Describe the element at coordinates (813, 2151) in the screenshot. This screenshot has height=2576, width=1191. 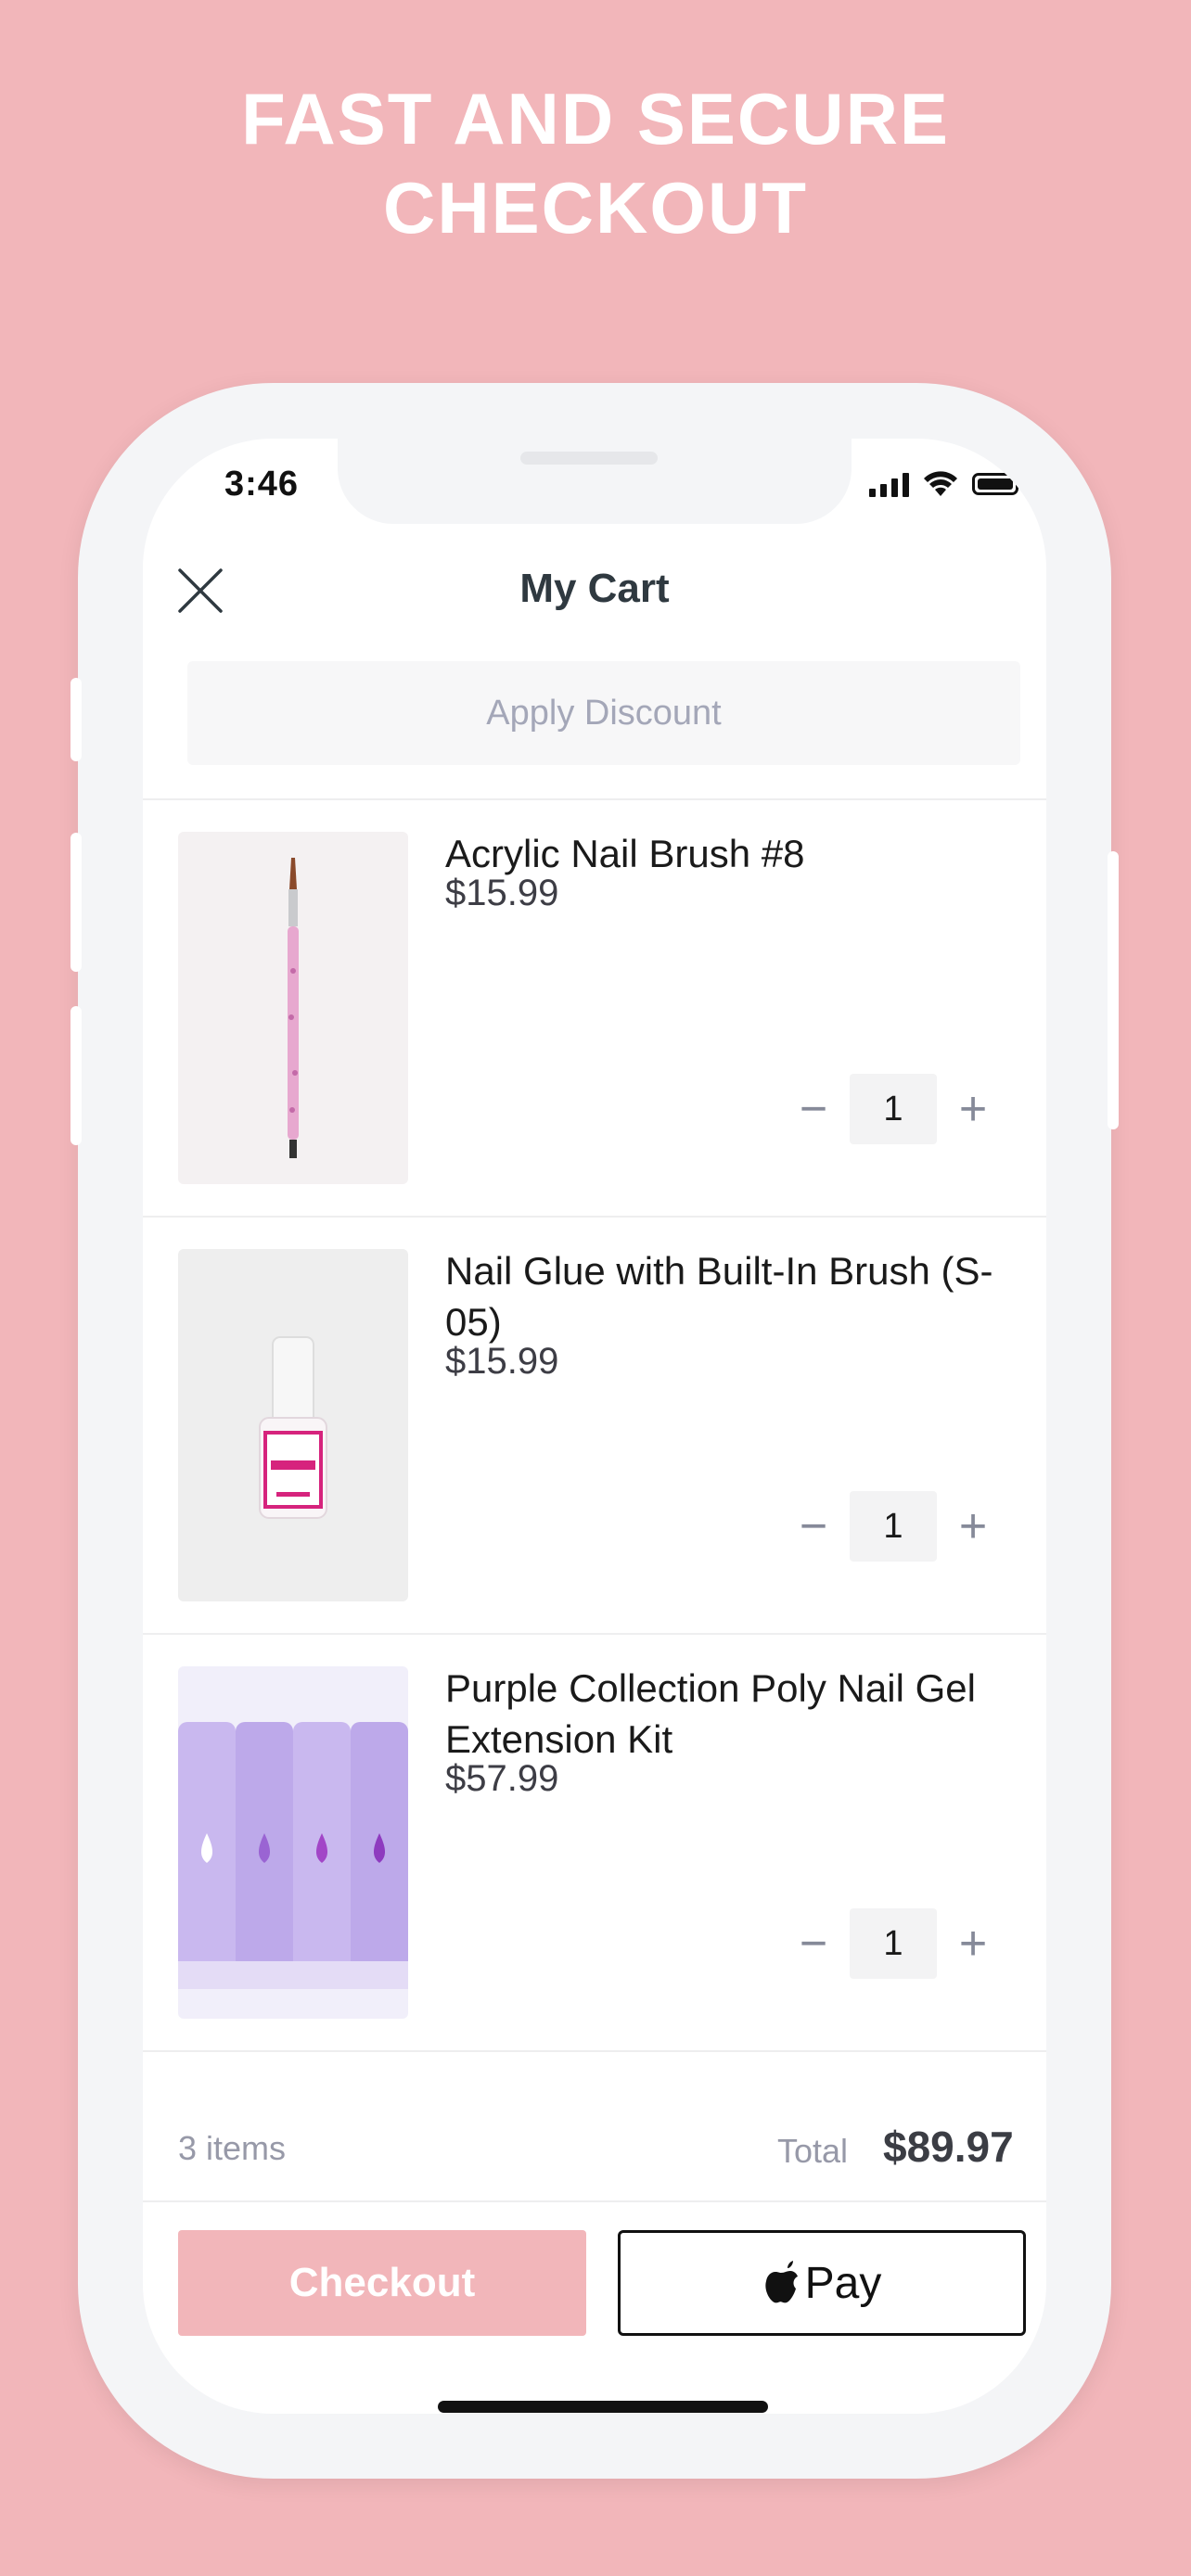
I see `total-label: Total` at that location.